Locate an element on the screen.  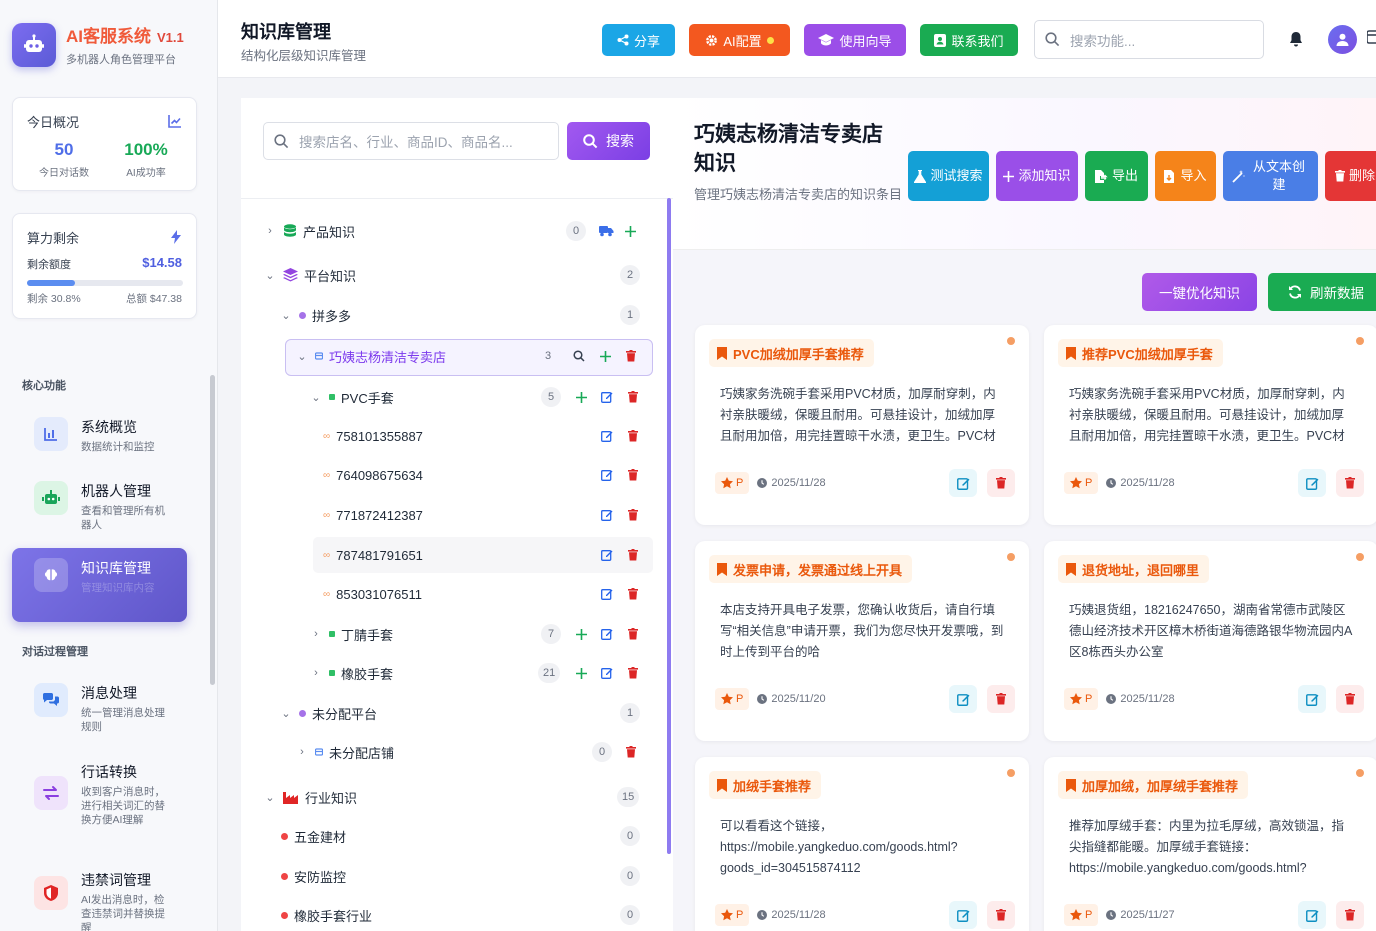
refresh-icon is located at coordinates (1295, 292).